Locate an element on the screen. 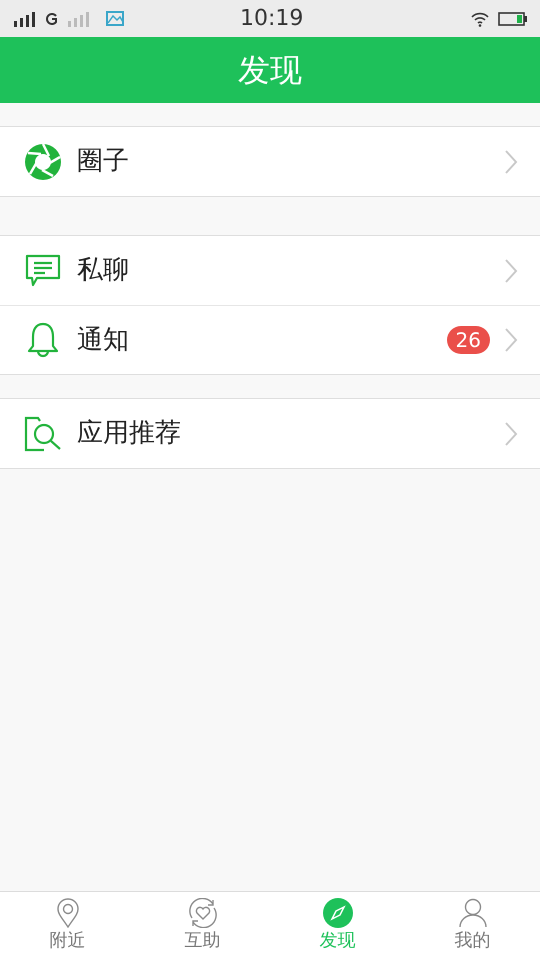 The image size is (540, 960). tab: 我的 is located at coordinates (472, 926).